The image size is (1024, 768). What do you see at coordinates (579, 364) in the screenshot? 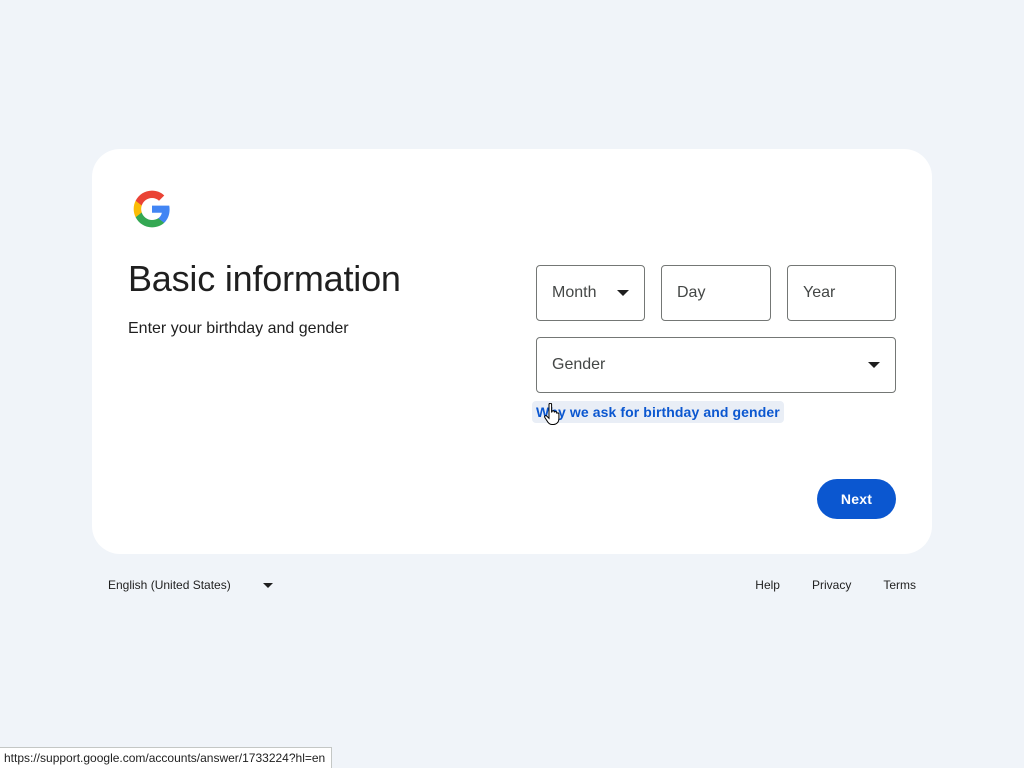
I see `gender-label: Gender` at bounding box center [579, 364].